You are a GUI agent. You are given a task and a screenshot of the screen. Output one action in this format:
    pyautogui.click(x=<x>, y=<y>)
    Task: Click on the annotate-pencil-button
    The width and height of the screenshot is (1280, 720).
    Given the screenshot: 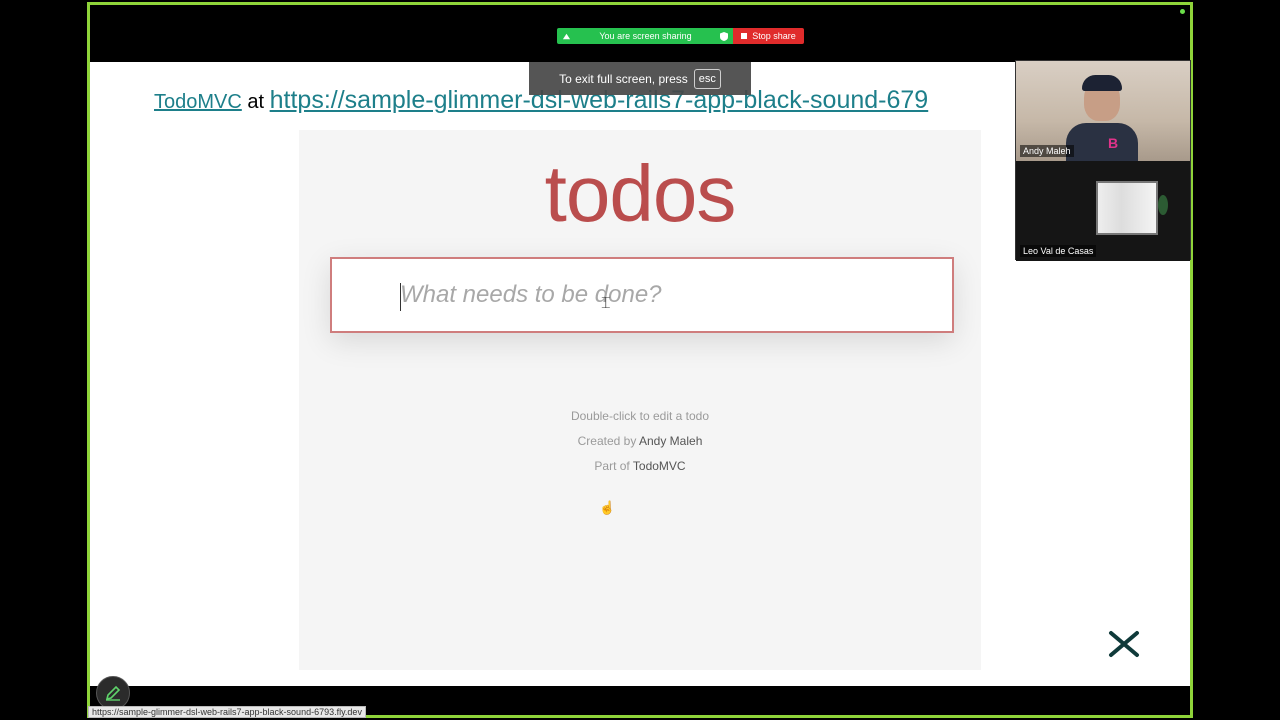 What is the action you would take?
    pyautogui.click(x=113, y=693)
    